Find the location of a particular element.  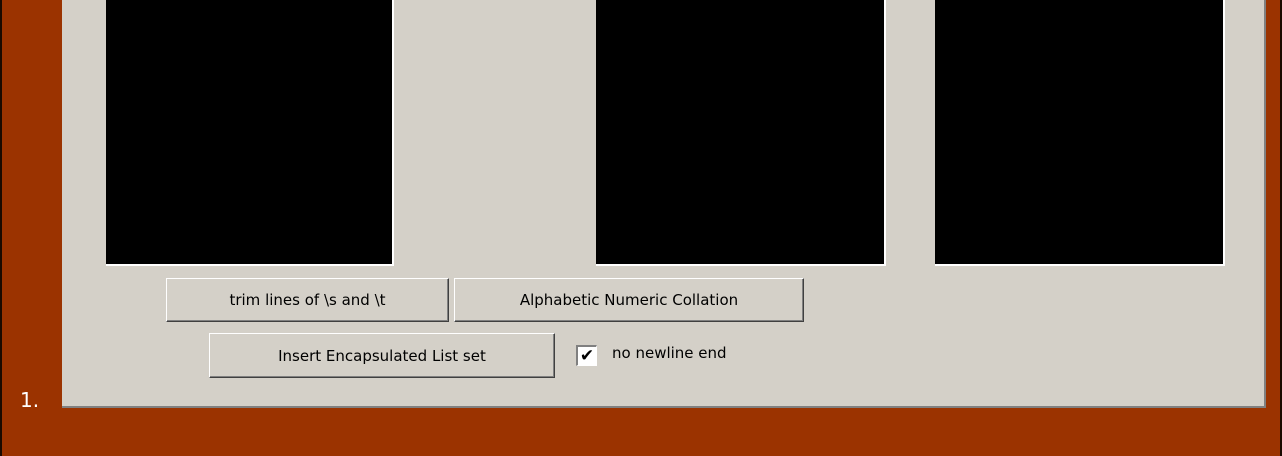

alphabetic-collation-button-label: Alphabetic Numeric Collation is located at coordinates (629, 300).